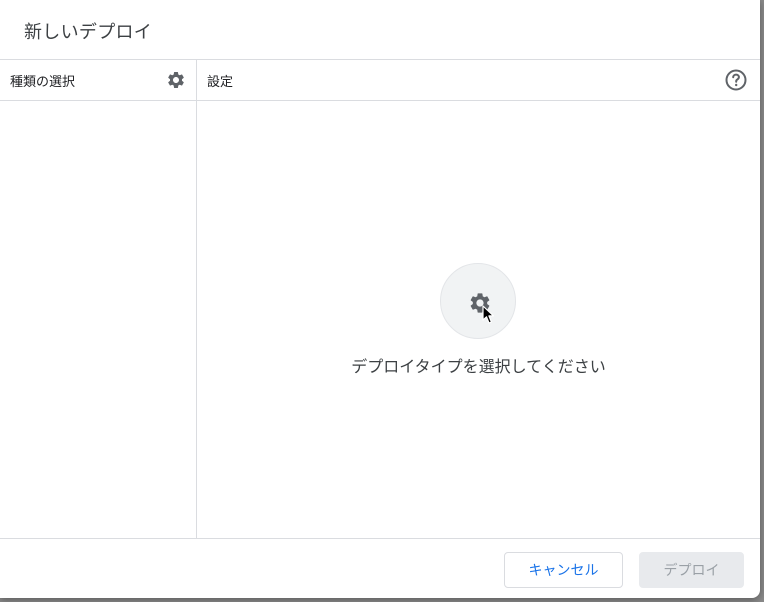  I want to click on dialog-header-row: 種類の選択 設定, so click(380, 80).